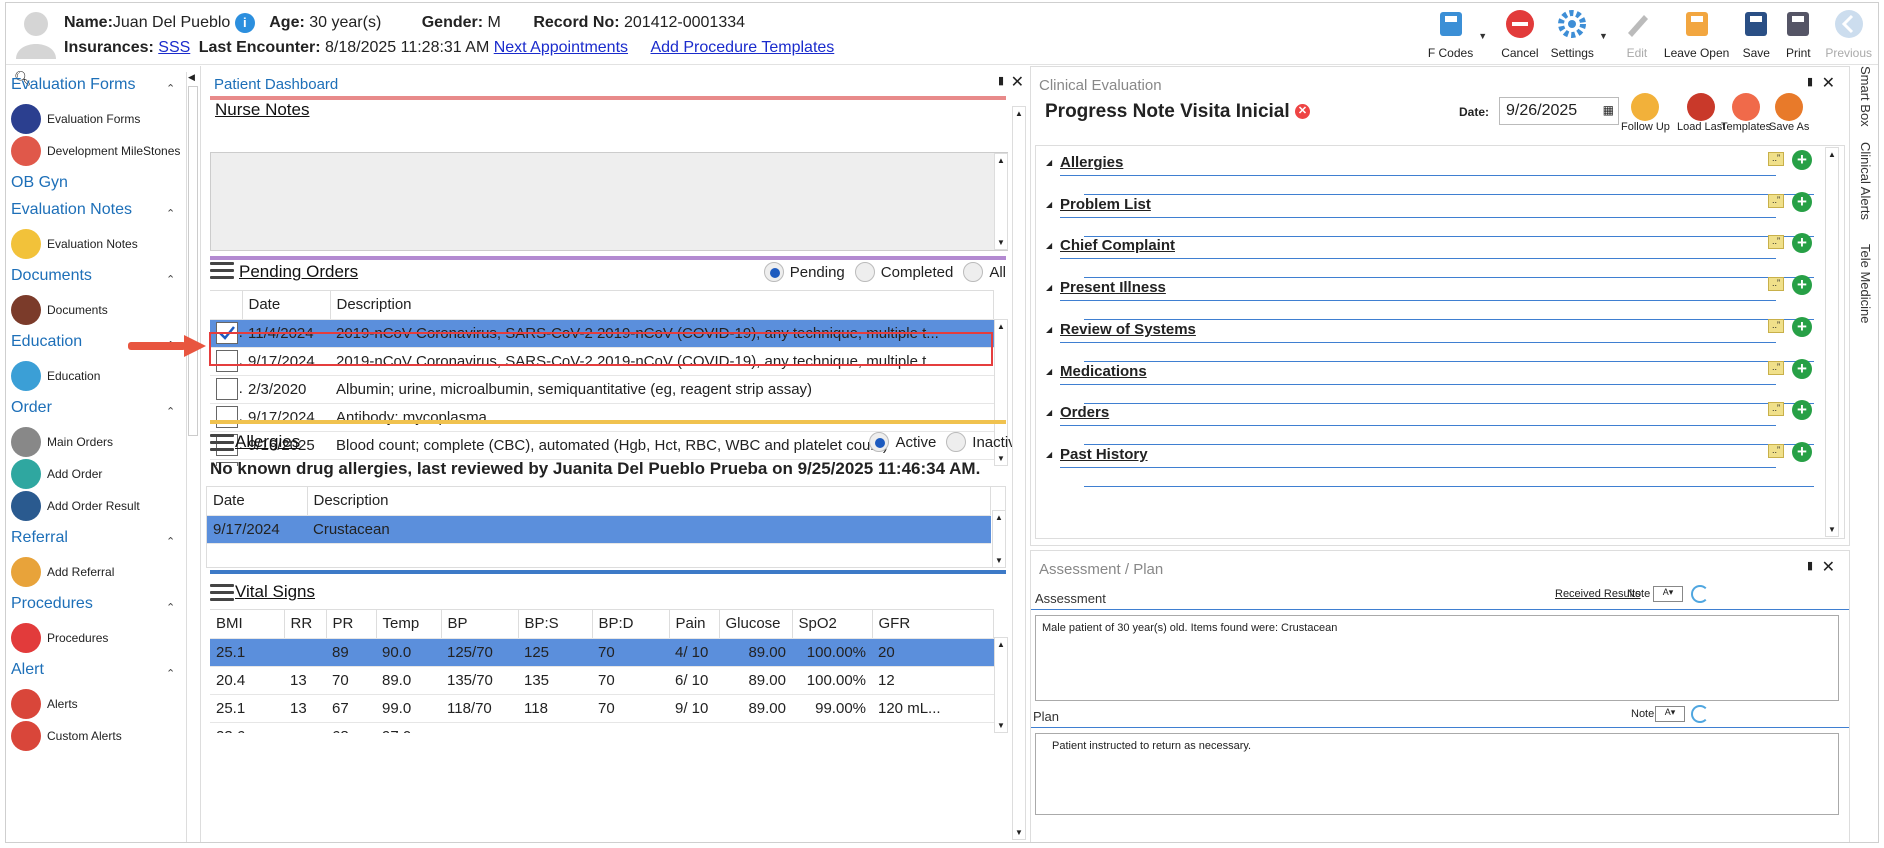 The height and width of the screenshot is (848, 1884). Describe the element at coordinates (1576, 33) in the screenshot. I see `toolbar-settings-button: Settings ▼` at that location.